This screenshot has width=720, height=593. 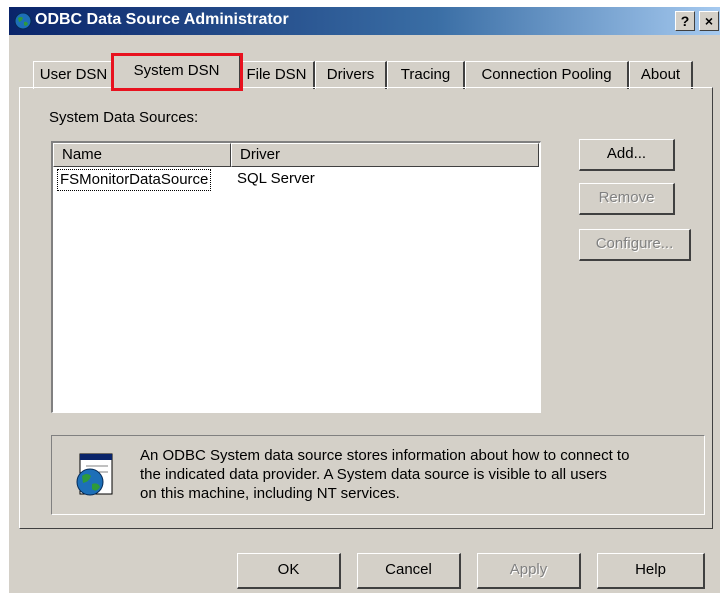 What do you see at coordinates (162, 19) in the screenshot?
I see `window-title: ODBC Data Source Administrator` at bounding box center [162, 19].